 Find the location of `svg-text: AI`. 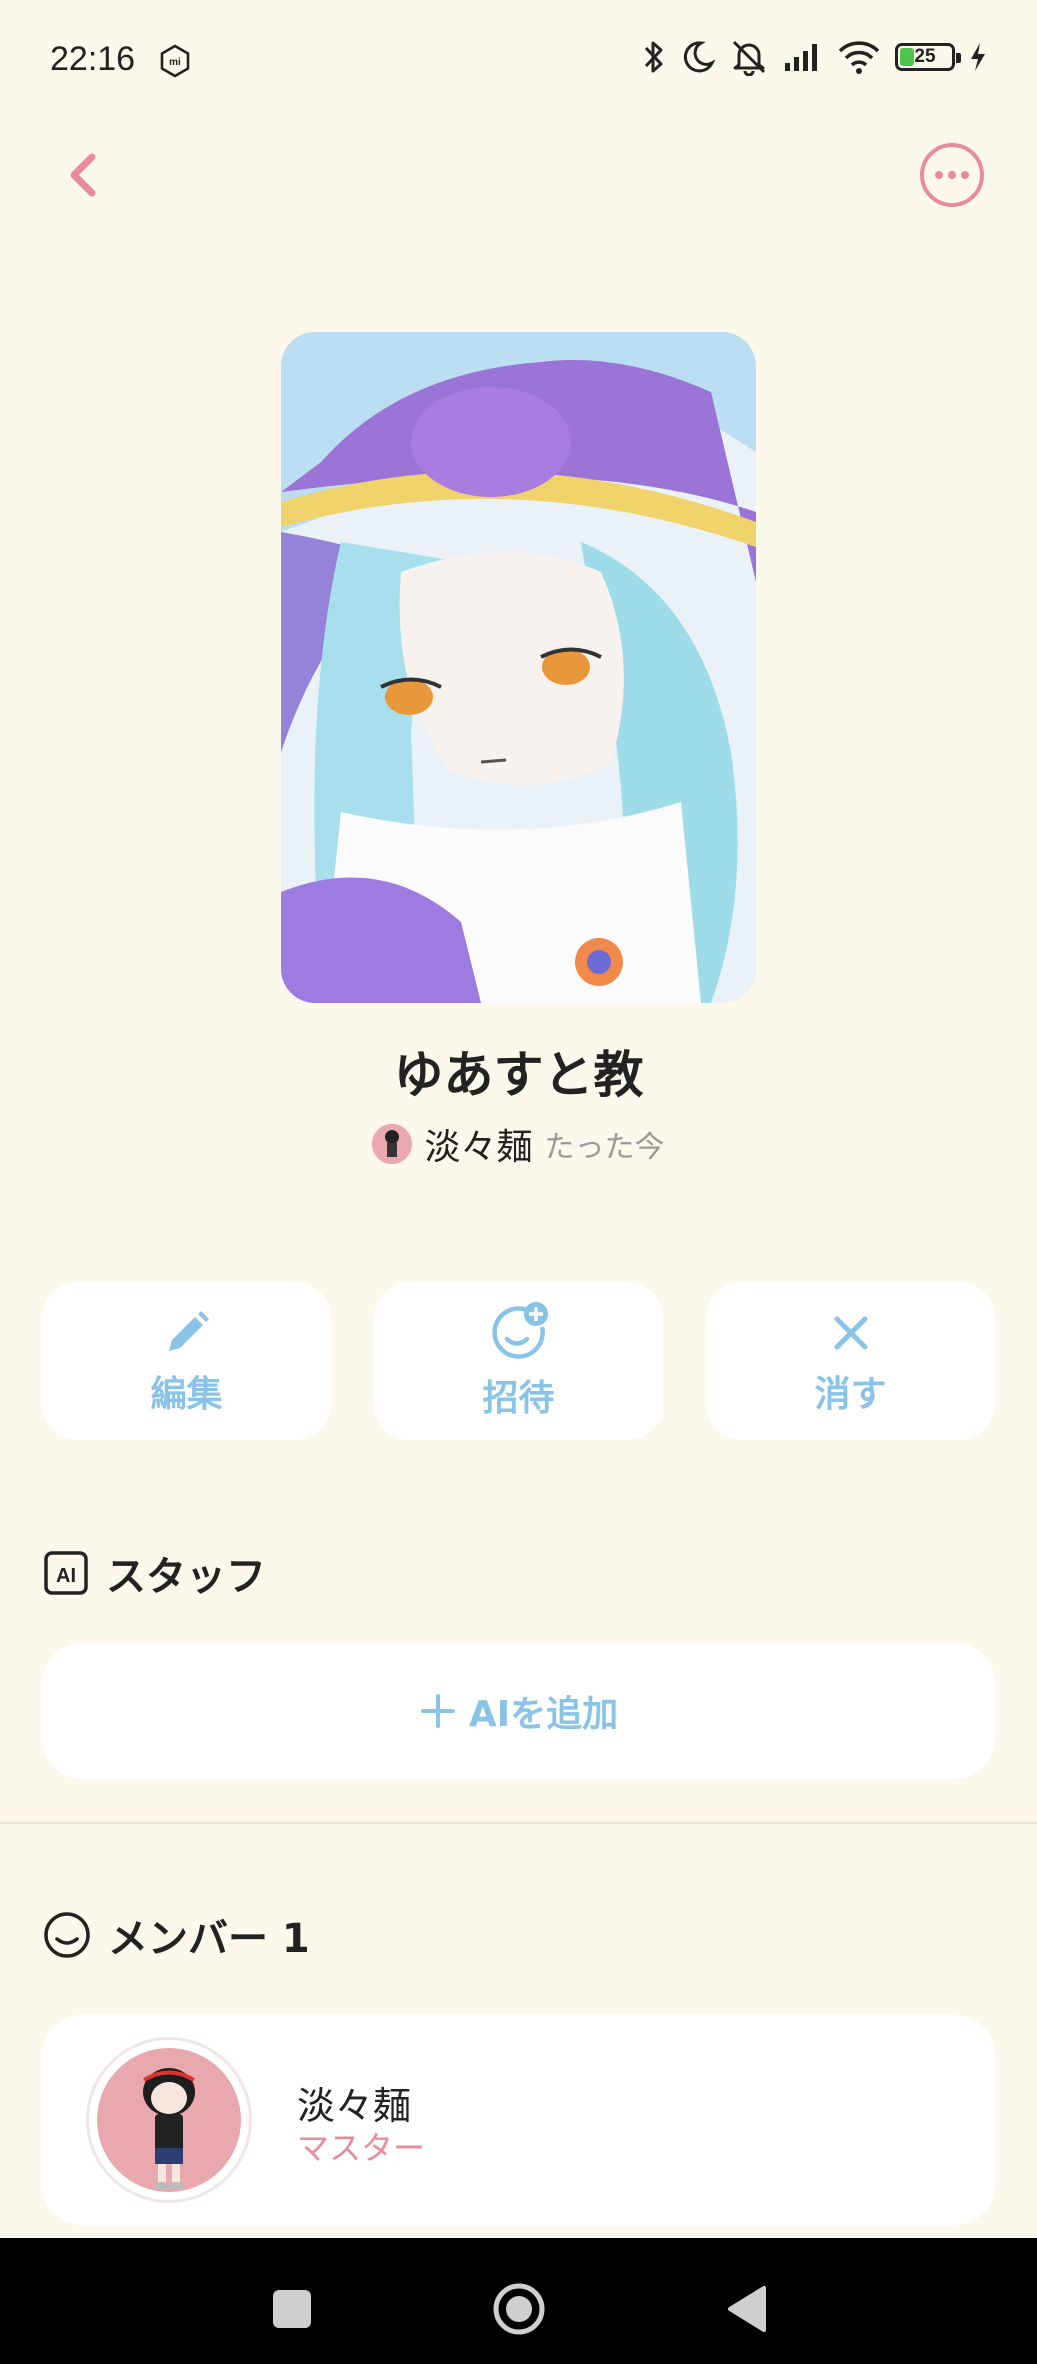

svg-text: AI is located at coordinates (66, 1576).